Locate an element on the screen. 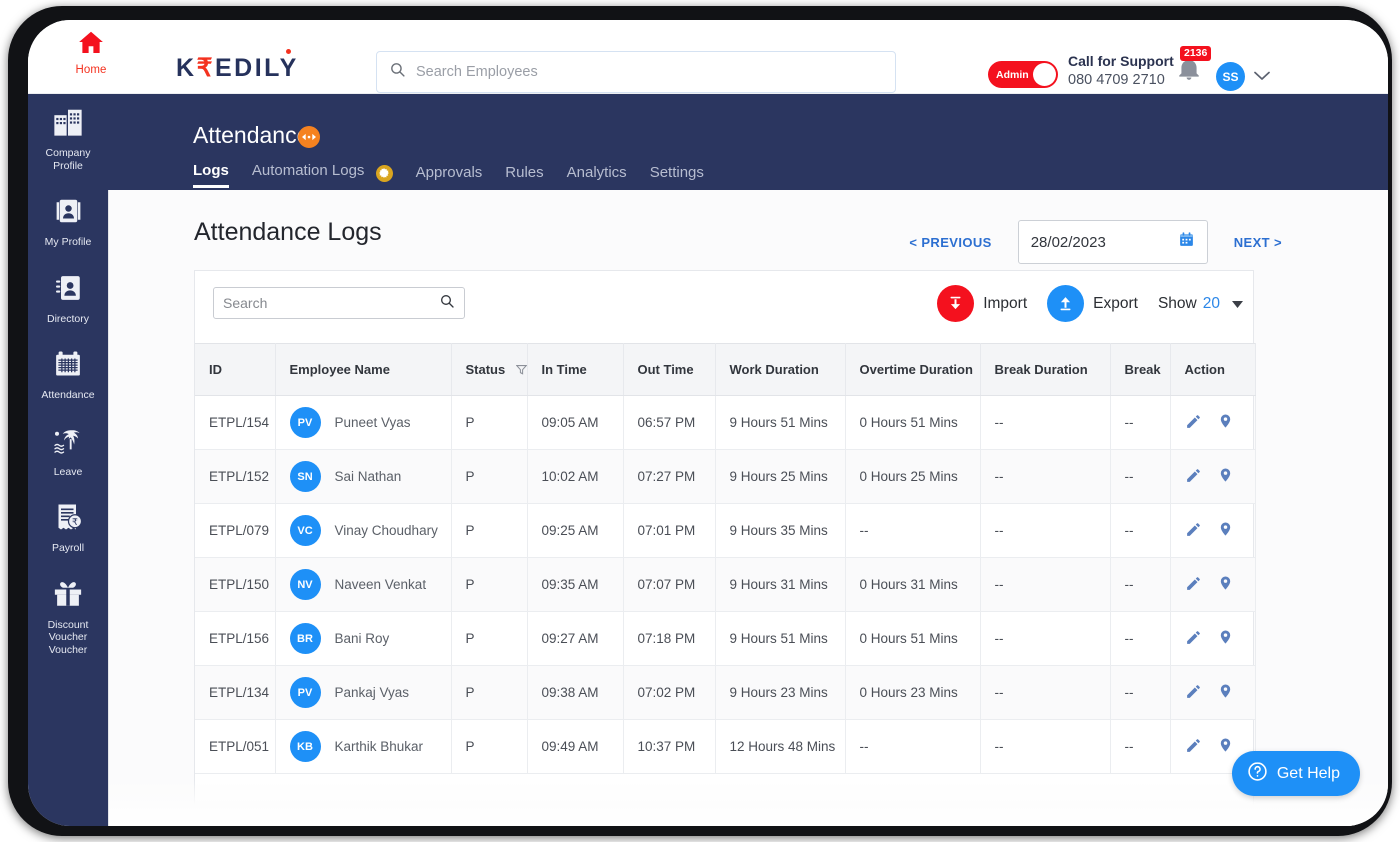 This screenshot has height=842, width=1400. home-button: Home is located at coordinates (91, 52).